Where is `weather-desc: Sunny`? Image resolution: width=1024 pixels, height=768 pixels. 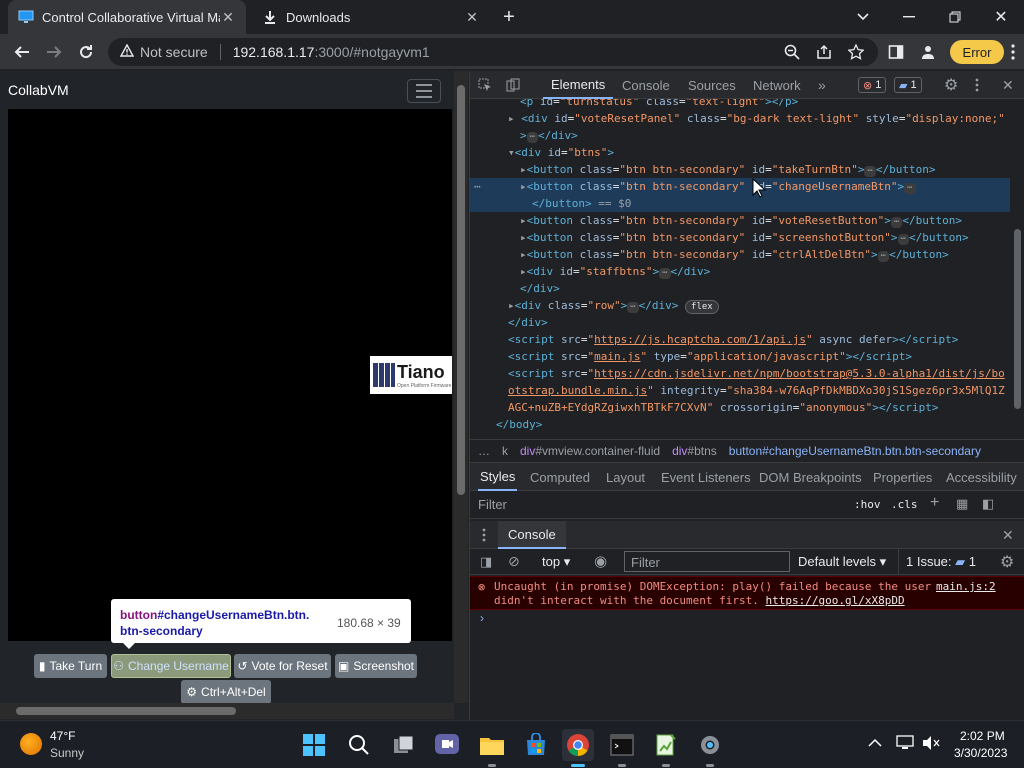
weather-desc: Sunny is located at coordinates (67, 753).